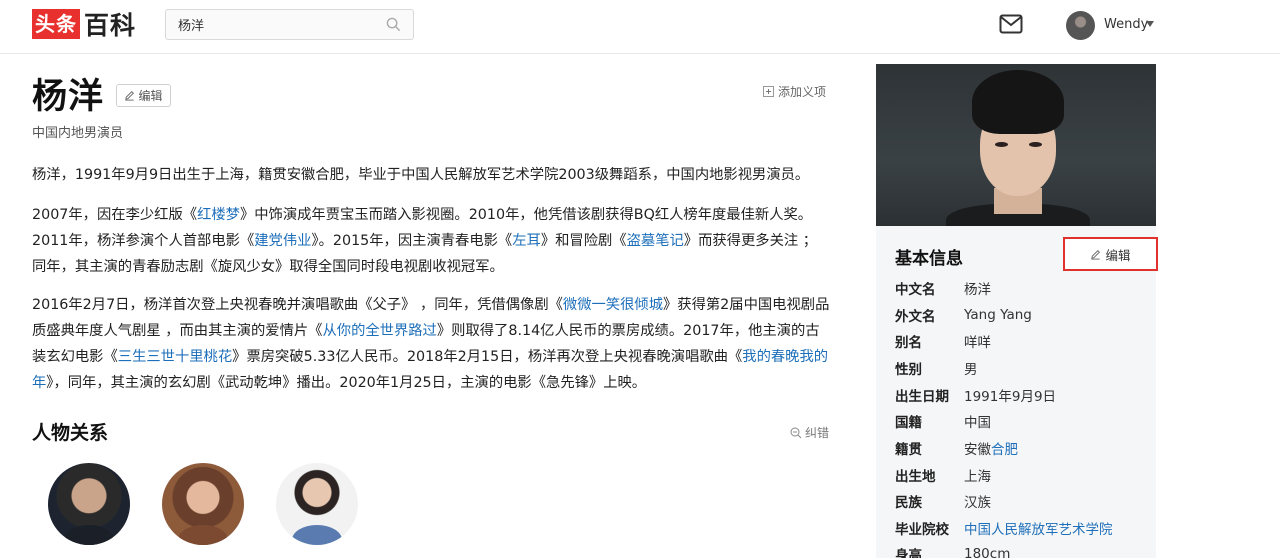 The width and height of the screenshot is (1280, 558). What do you see at coordinates (936, 368) in the screenshot?
I see `info-row-gender: 性别 男` at bounding box center [936, 368].